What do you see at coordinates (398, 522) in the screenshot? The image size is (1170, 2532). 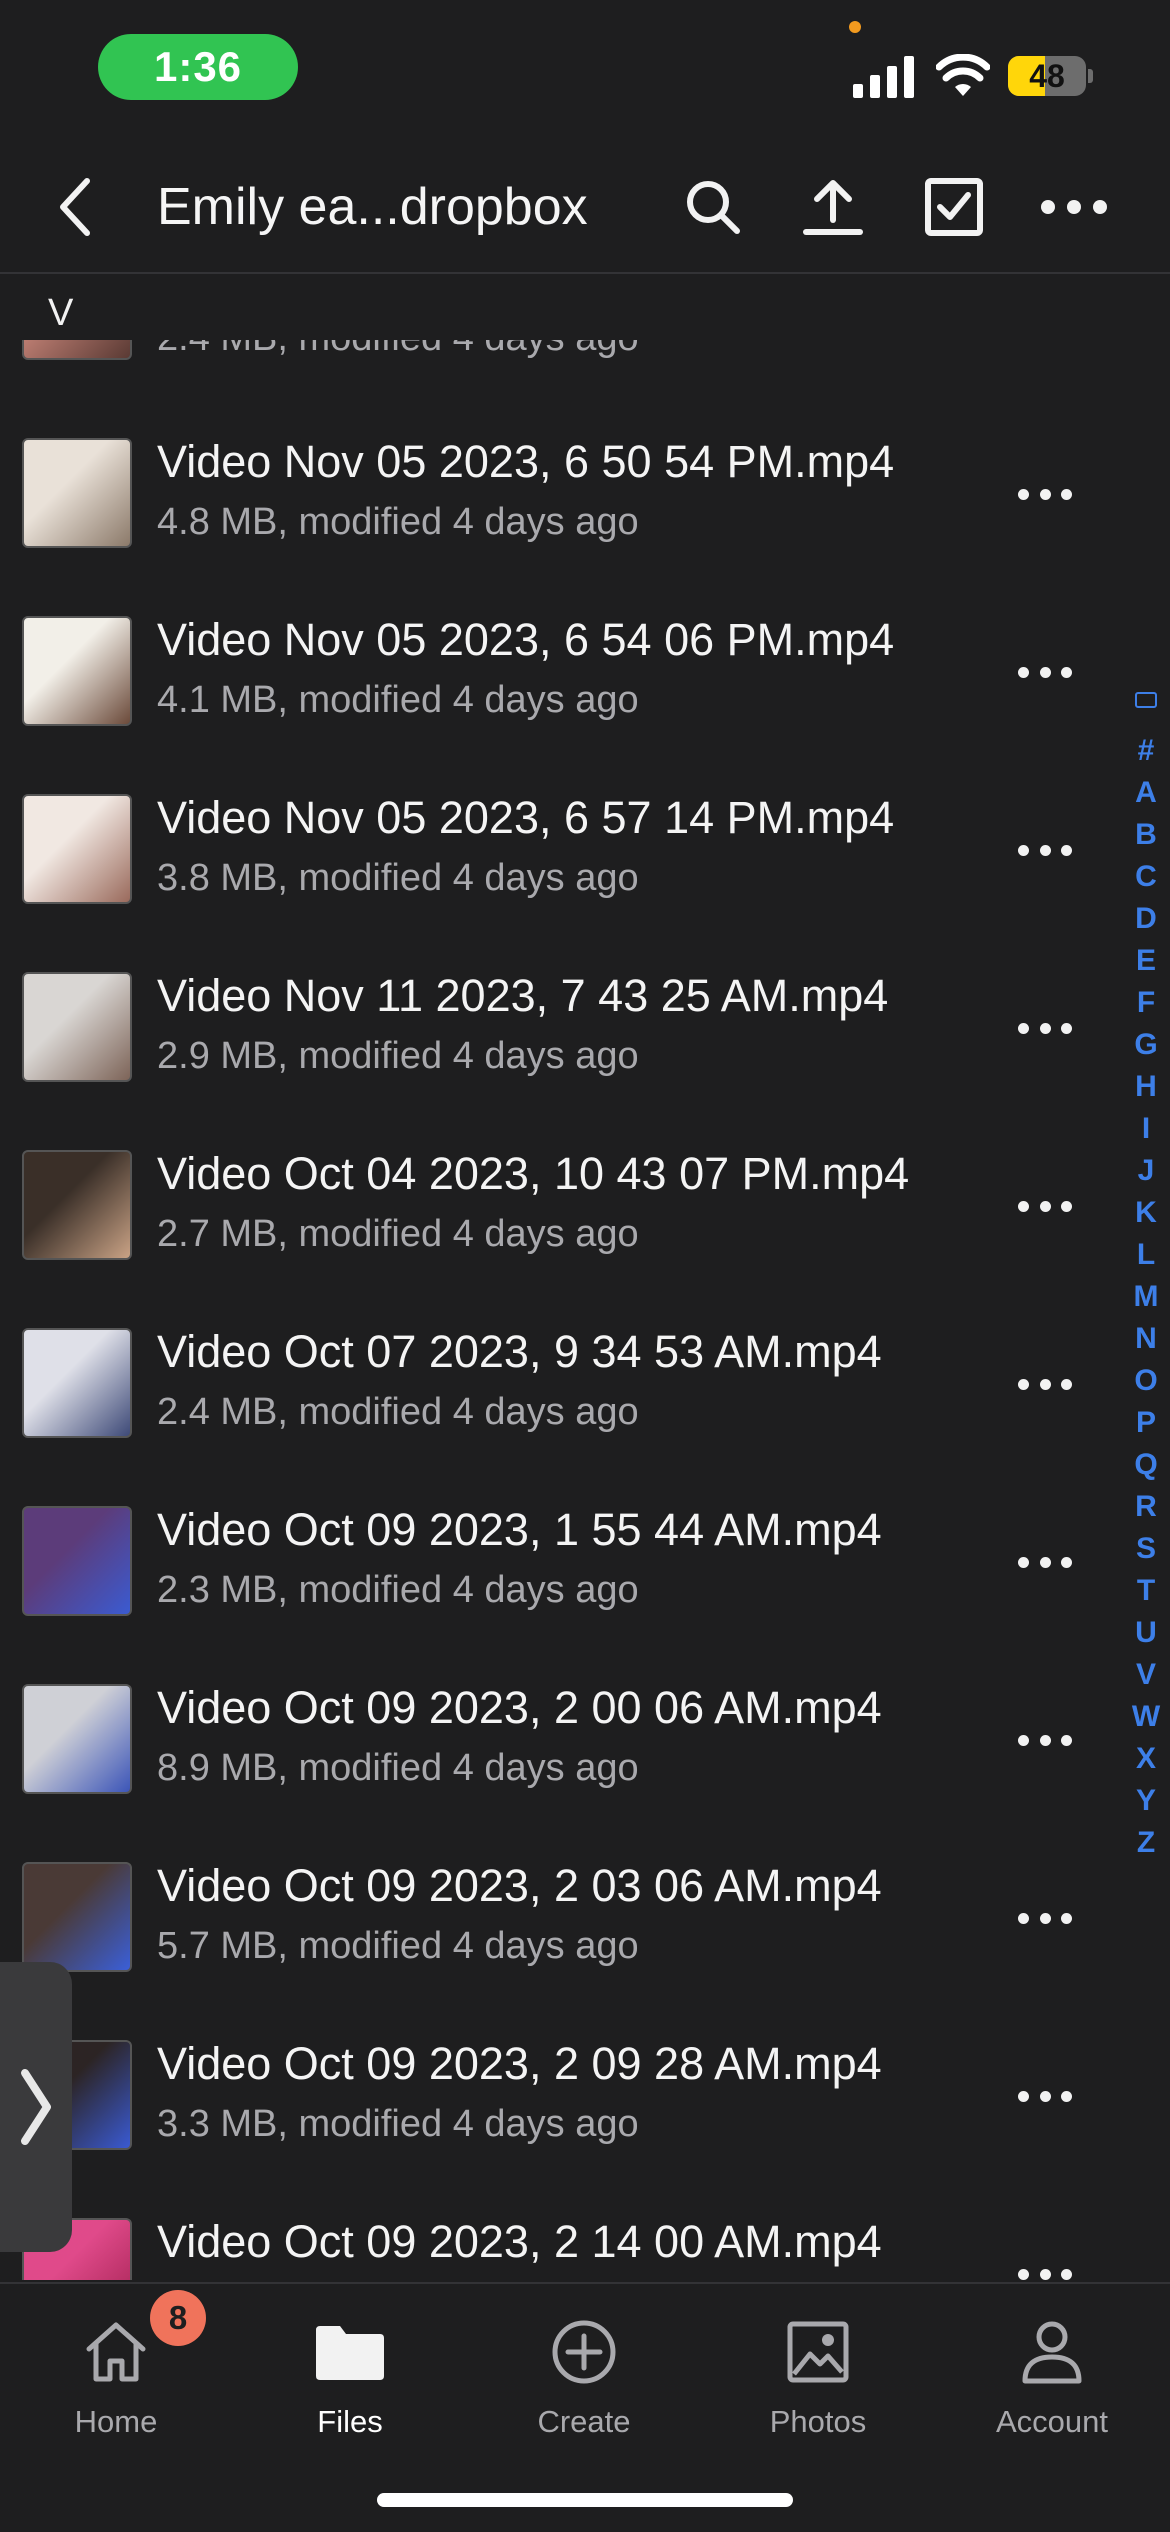 I see `file-meta: 4.8 MB, modified 4 days ago` at bounding box center [398, 522].